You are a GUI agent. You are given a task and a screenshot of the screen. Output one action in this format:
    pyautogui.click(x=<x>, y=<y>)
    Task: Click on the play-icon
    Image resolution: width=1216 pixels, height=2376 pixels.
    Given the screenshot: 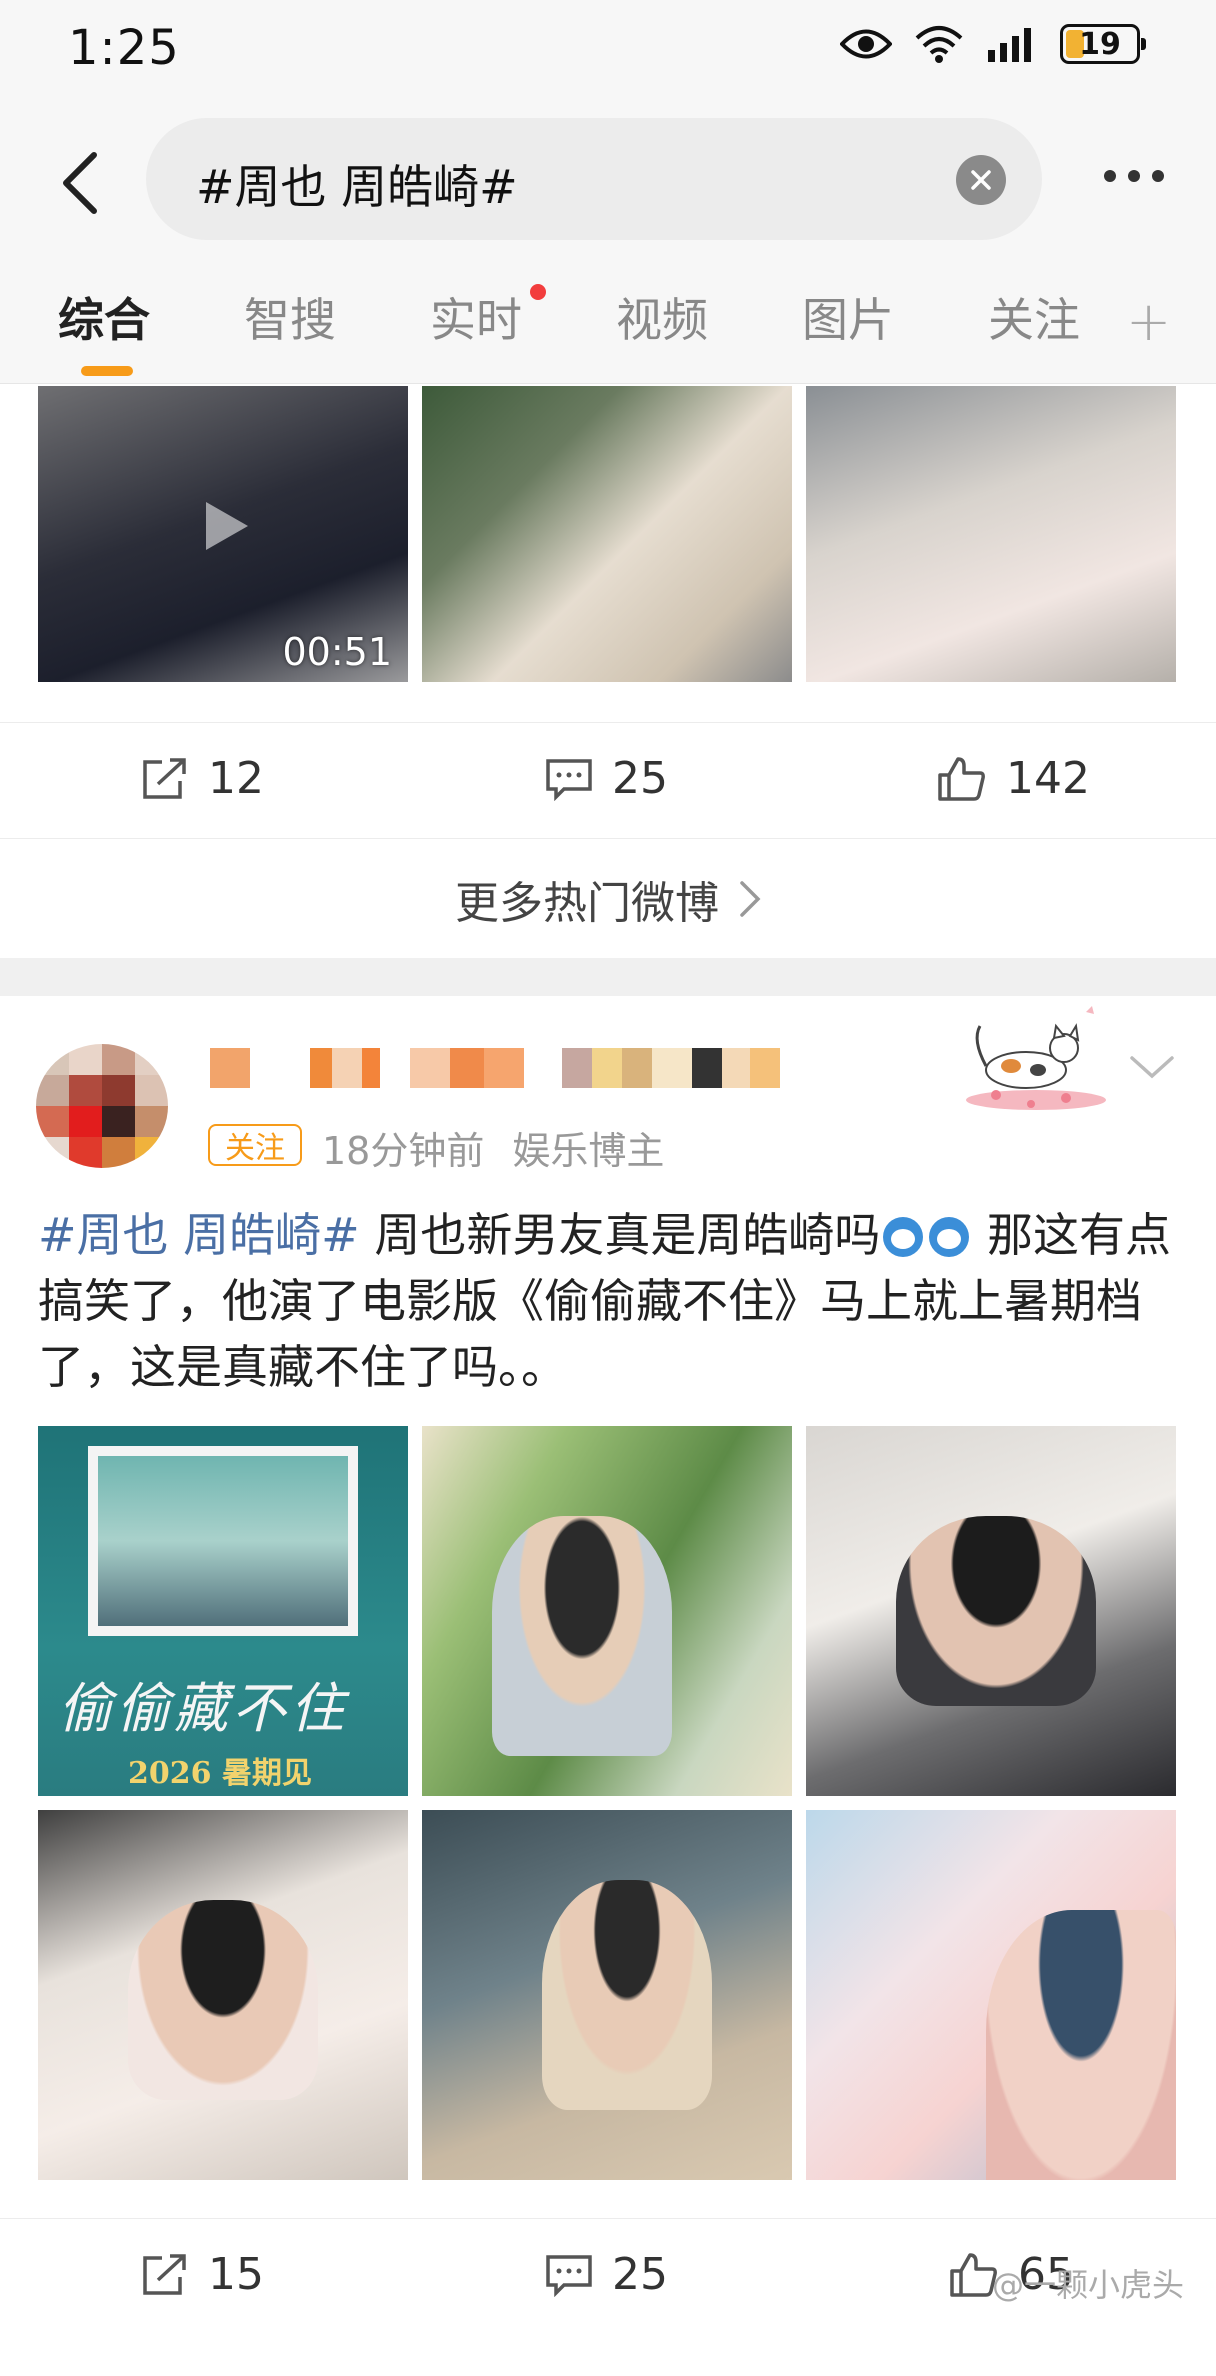 What is the action you would take?
    pyautogui.click(x=227, y=526)
    